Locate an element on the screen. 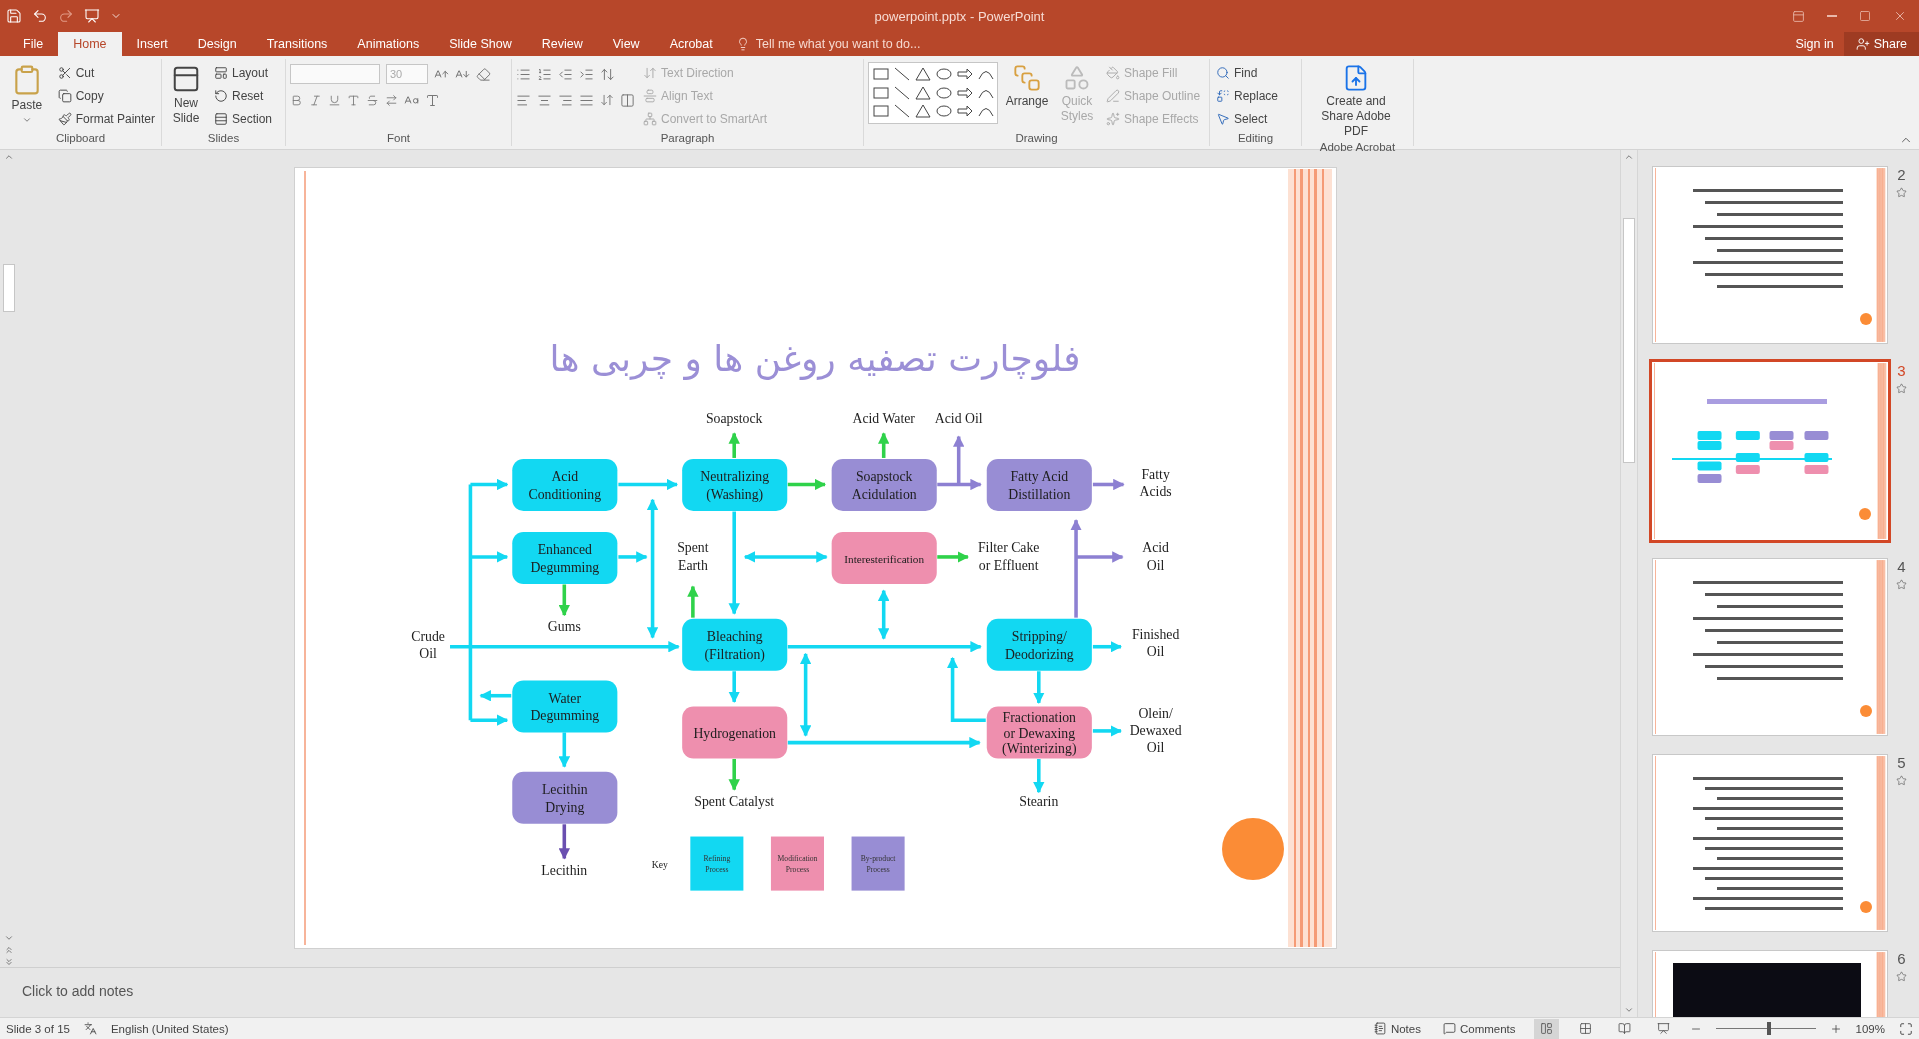 The image size is (1919, 1039). arrange-icon is located at coordinates (1027, 78).